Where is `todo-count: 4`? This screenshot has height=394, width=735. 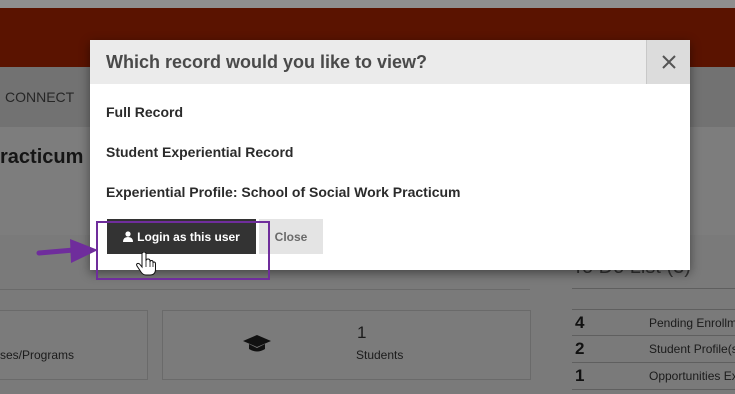
todo-count: 4 is located at coordinates (580, 322).